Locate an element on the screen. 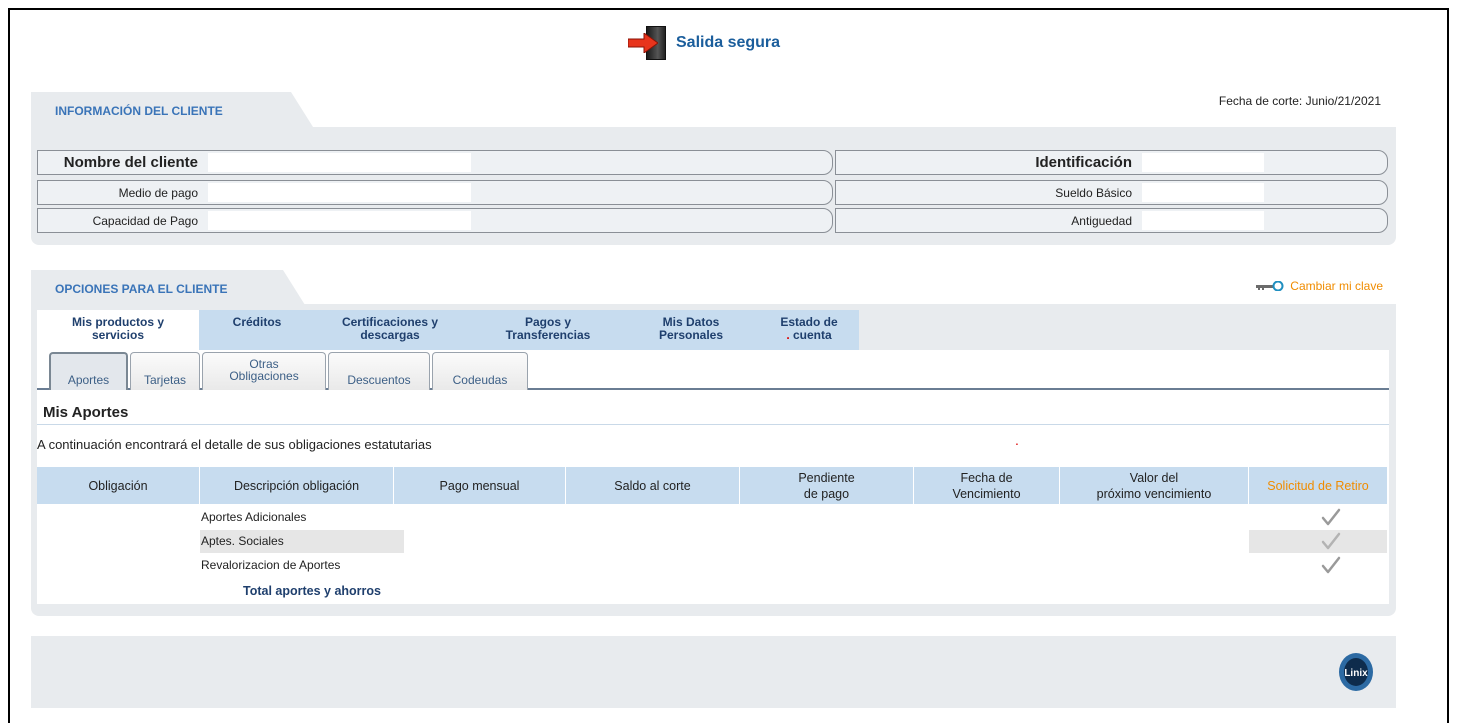  field-label: Nombre del cliente is located at coordinates (130, 162).